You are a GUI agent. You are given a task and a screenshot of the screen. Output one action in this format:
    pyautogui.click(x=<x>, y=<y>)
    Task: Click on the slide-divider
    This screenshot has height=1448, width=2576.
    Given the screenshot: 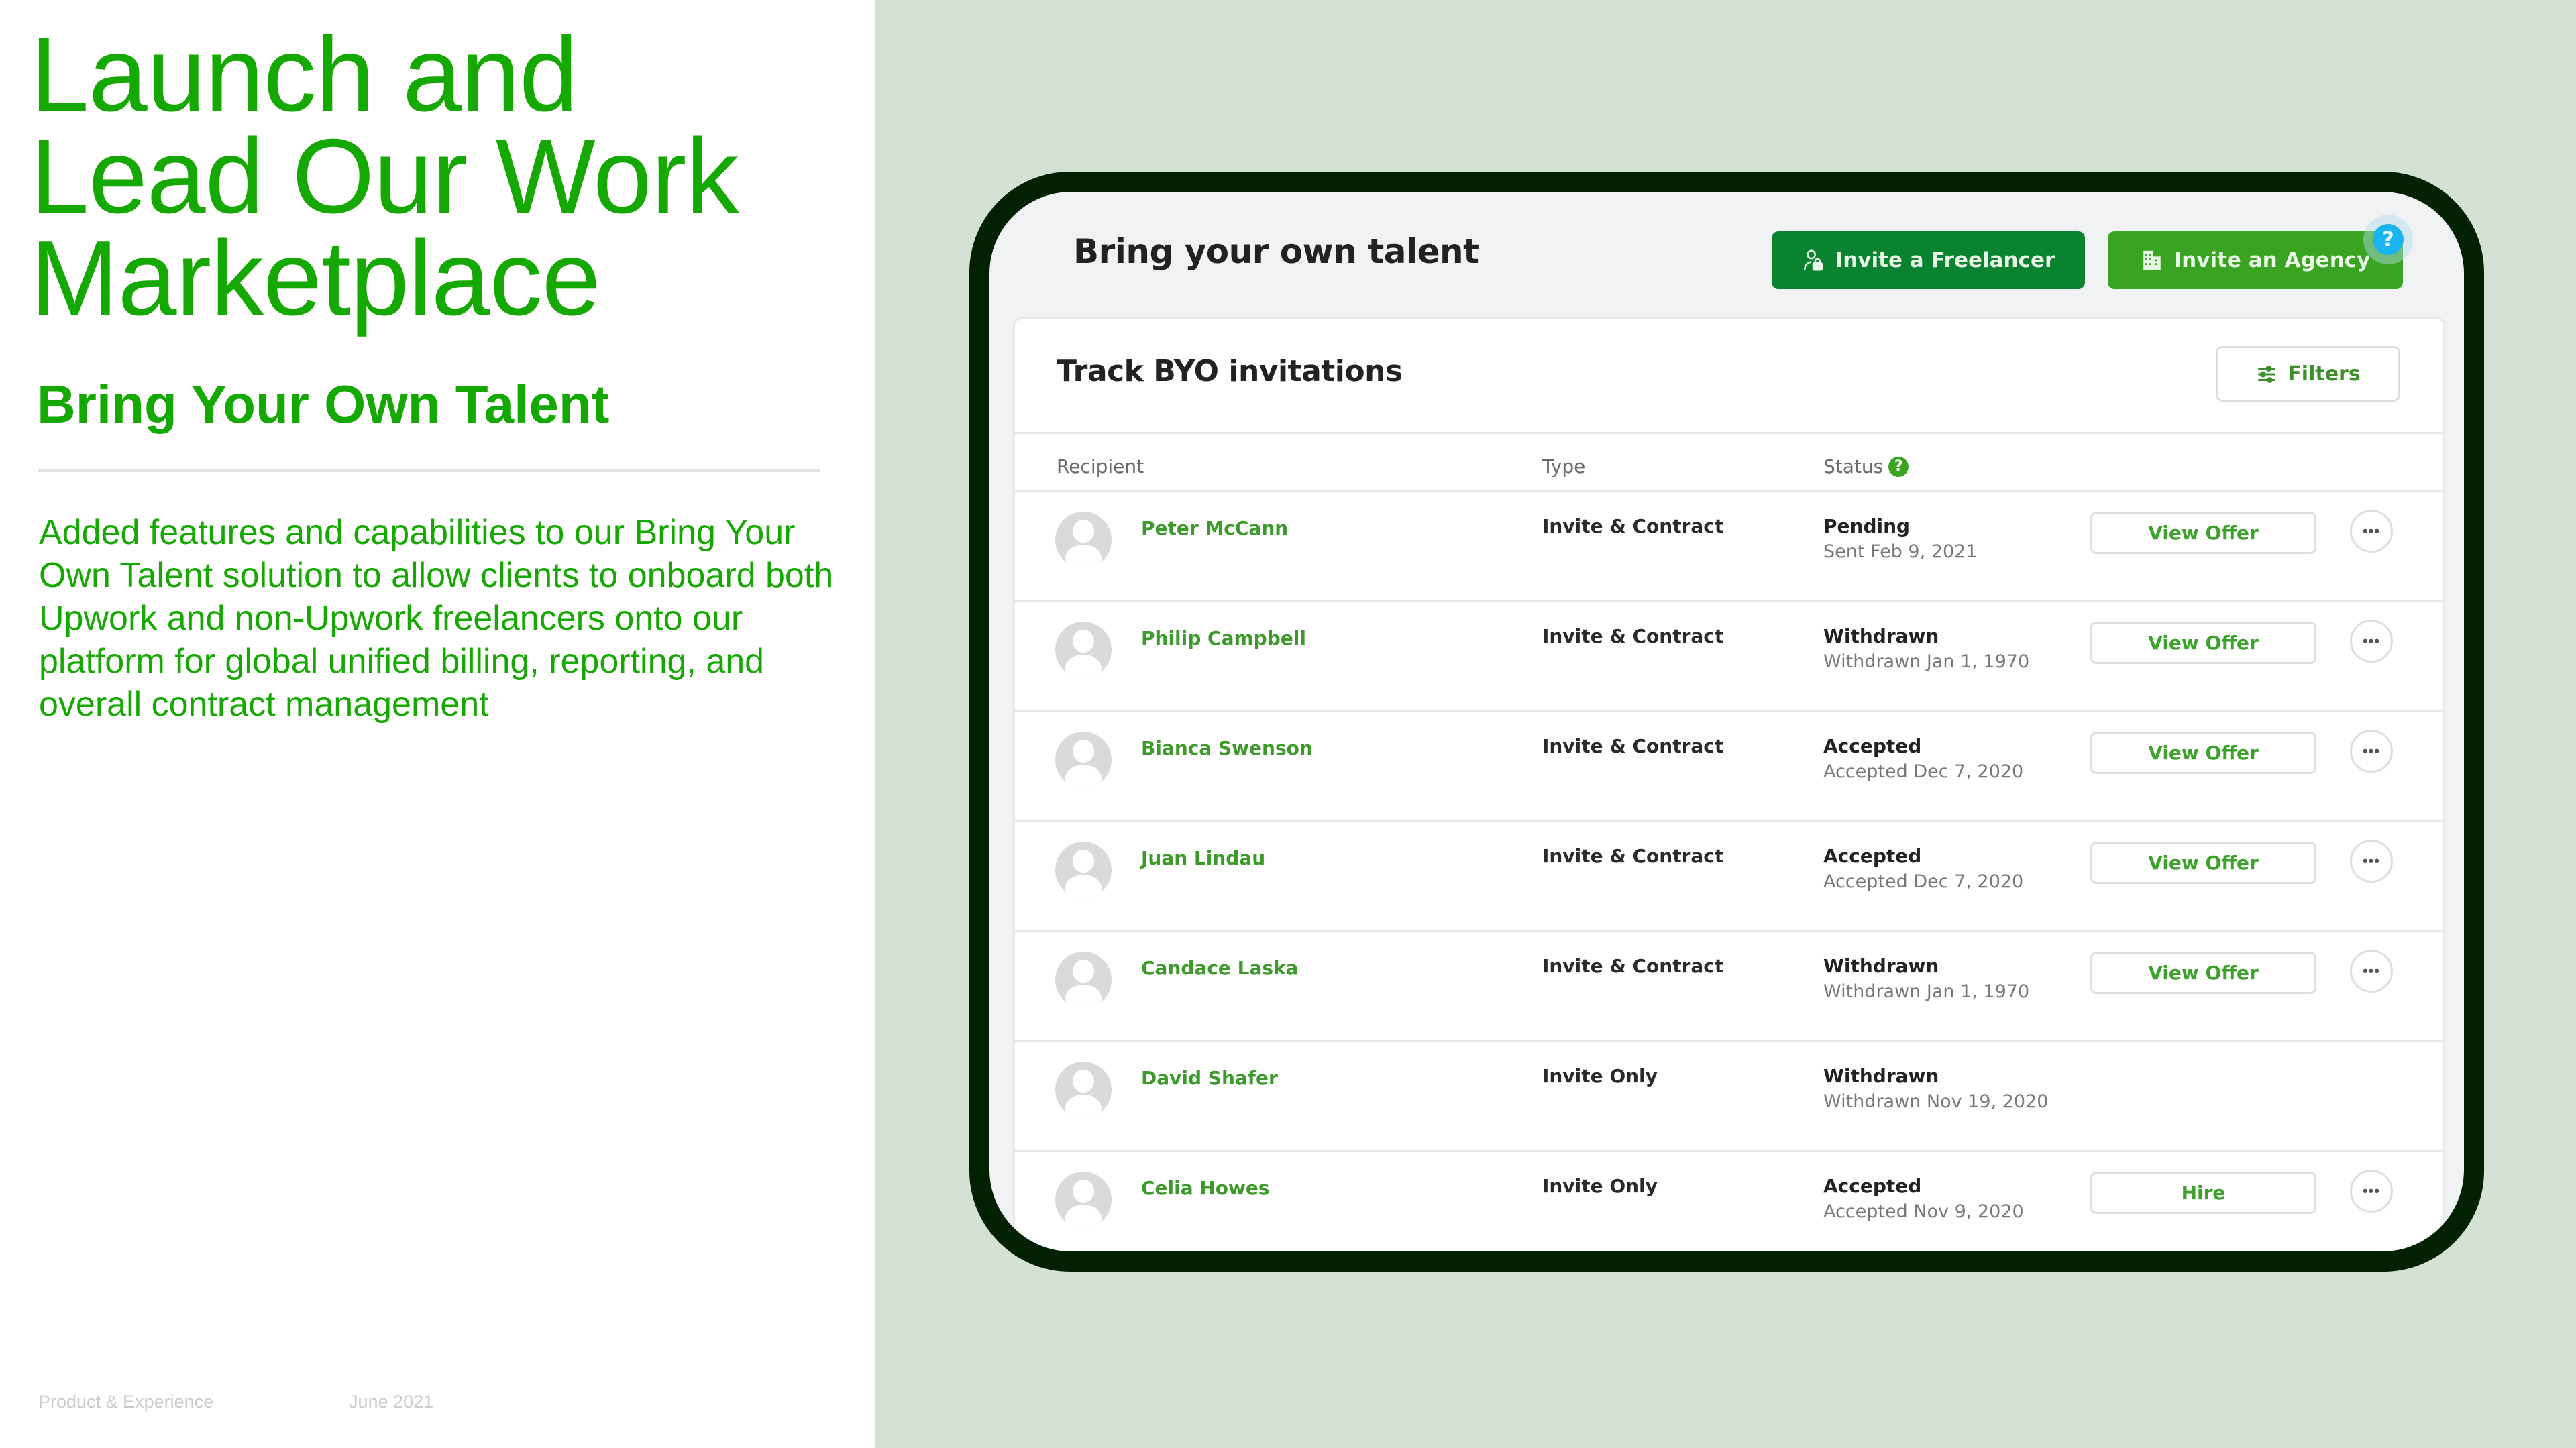 What is the action you would take?
    pyautogui.click(x=429, y=470)
    